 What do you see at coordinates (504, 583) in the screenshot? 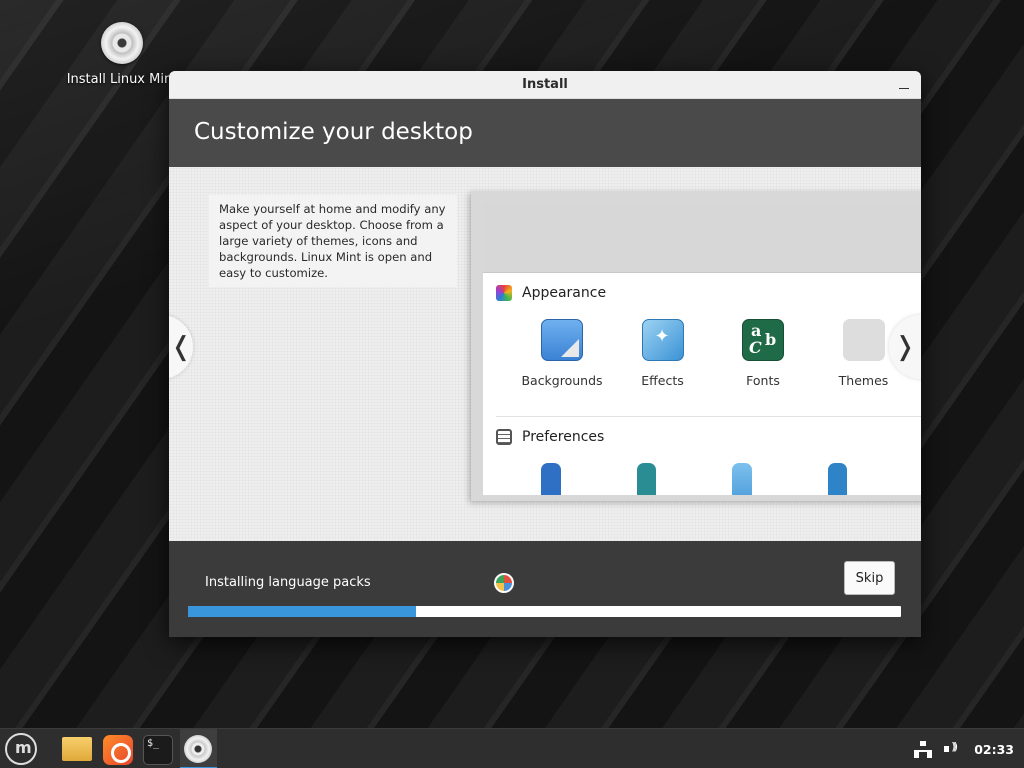
I see `spinner-icon` at bounding box center [504, 583].